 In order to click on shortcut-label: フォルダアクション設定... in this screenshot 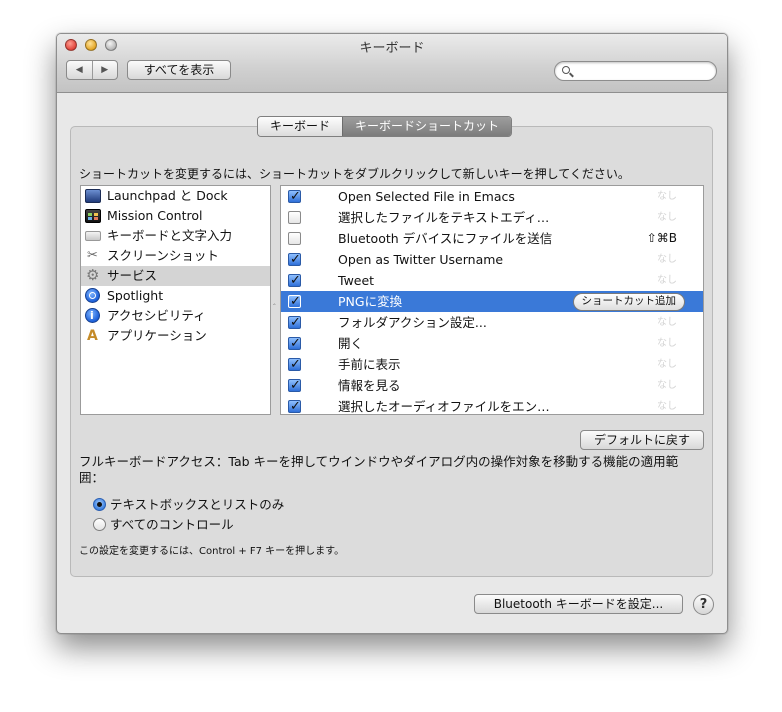, I will do `click(412, 322)`.